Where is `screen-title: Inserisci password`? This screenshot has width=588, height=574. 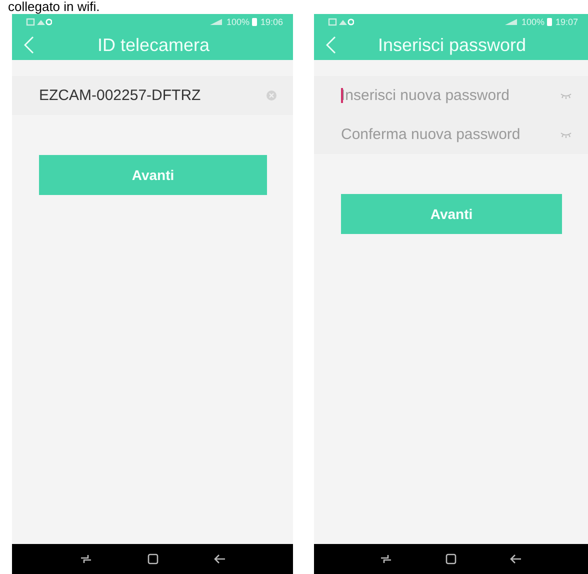 screen-title: Inserisci password is located at coordinates (452, 45).